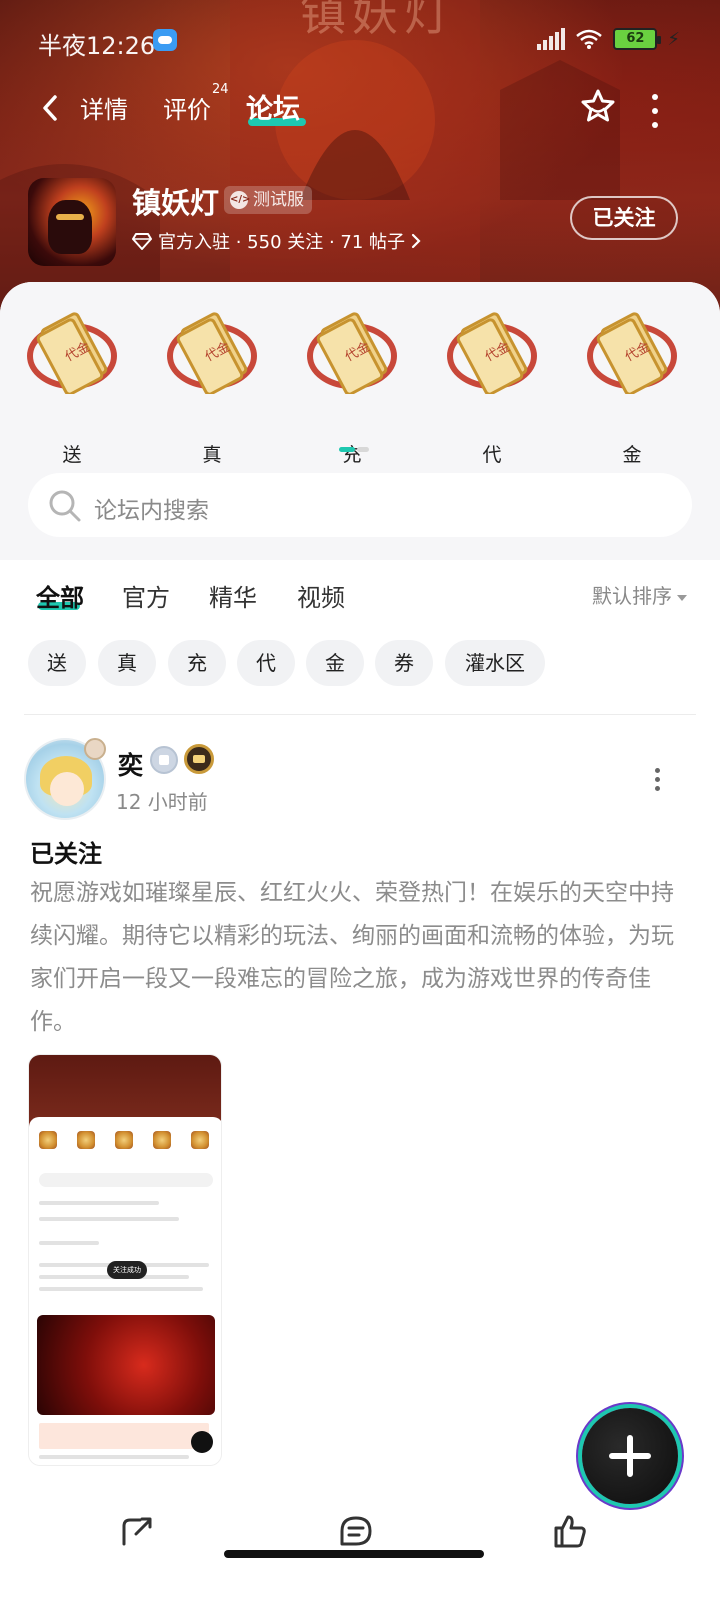 The height and width of the screenshot is (1600, 720). Describe the element at coordinates (360, 42) in the screenshot. I see `status-bar: 半夜12:26 62 ⚡` at that location.